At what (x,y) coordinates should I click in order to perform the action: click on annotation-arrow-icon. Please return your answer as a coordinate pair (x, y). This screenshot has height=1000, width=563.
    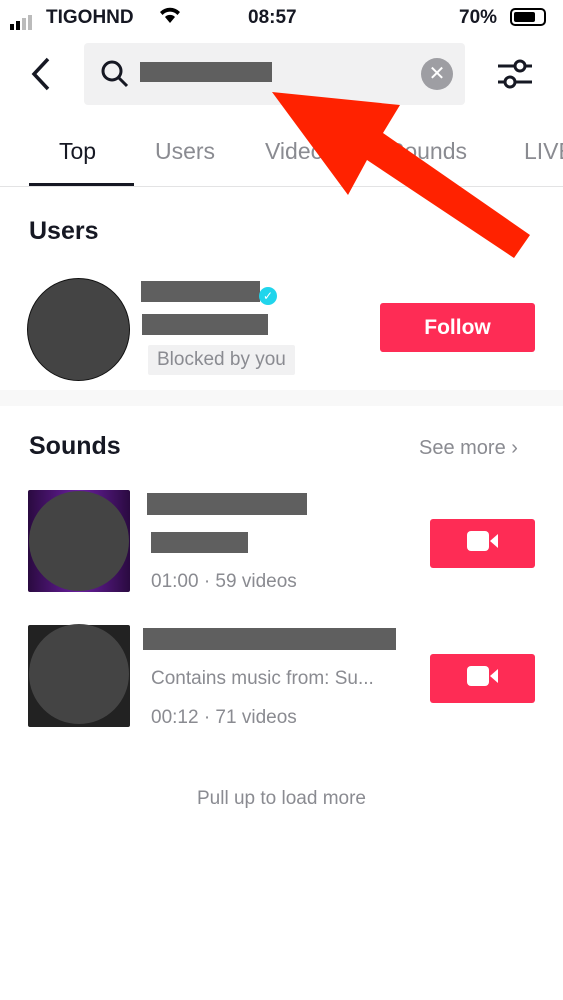
    Looking at the image, I should click on (401, 175).